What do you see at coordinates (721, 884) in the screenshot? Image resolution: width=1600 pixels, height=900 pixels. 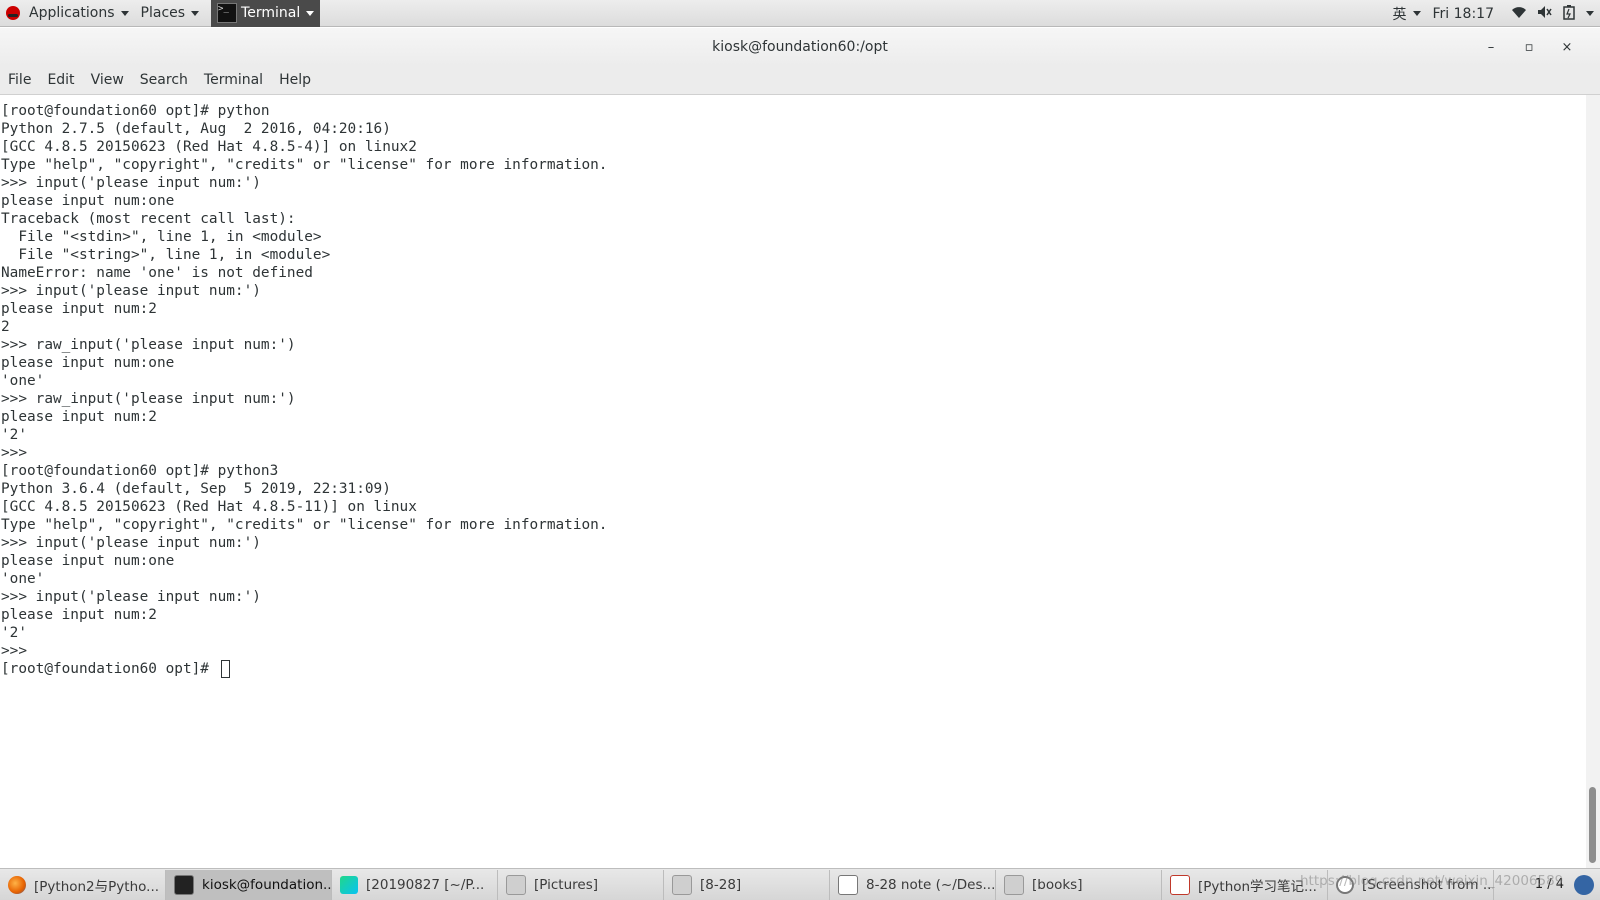 I see `taskbar-item-label: [8-28]` at bounding box center [721, 884].